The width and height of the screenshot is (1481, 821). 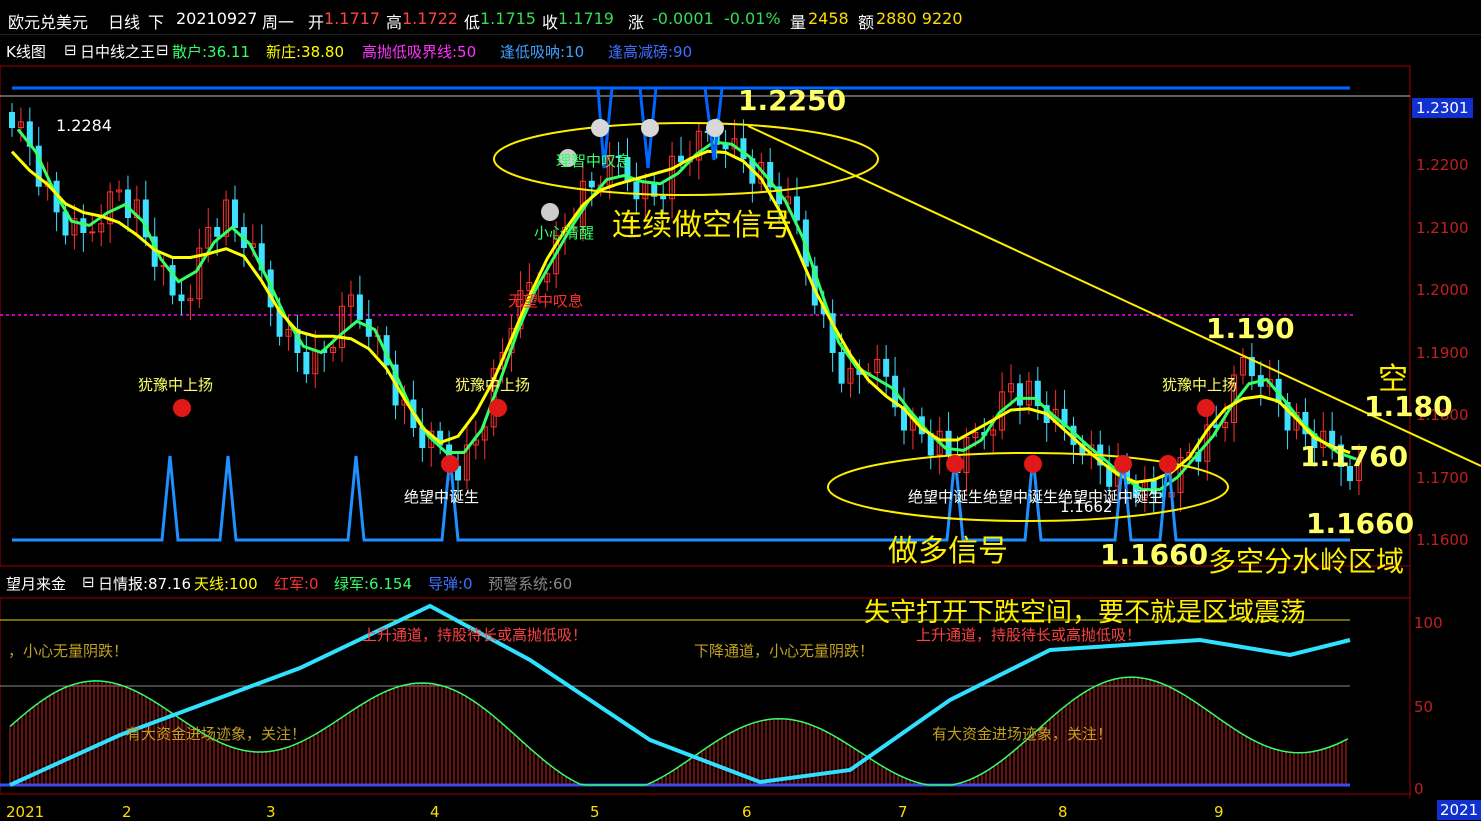 What do you see at coordinates (546, 301) in the screenshot?
I see `hope-label: 无望中叹息` at bounding box center [546, 301].